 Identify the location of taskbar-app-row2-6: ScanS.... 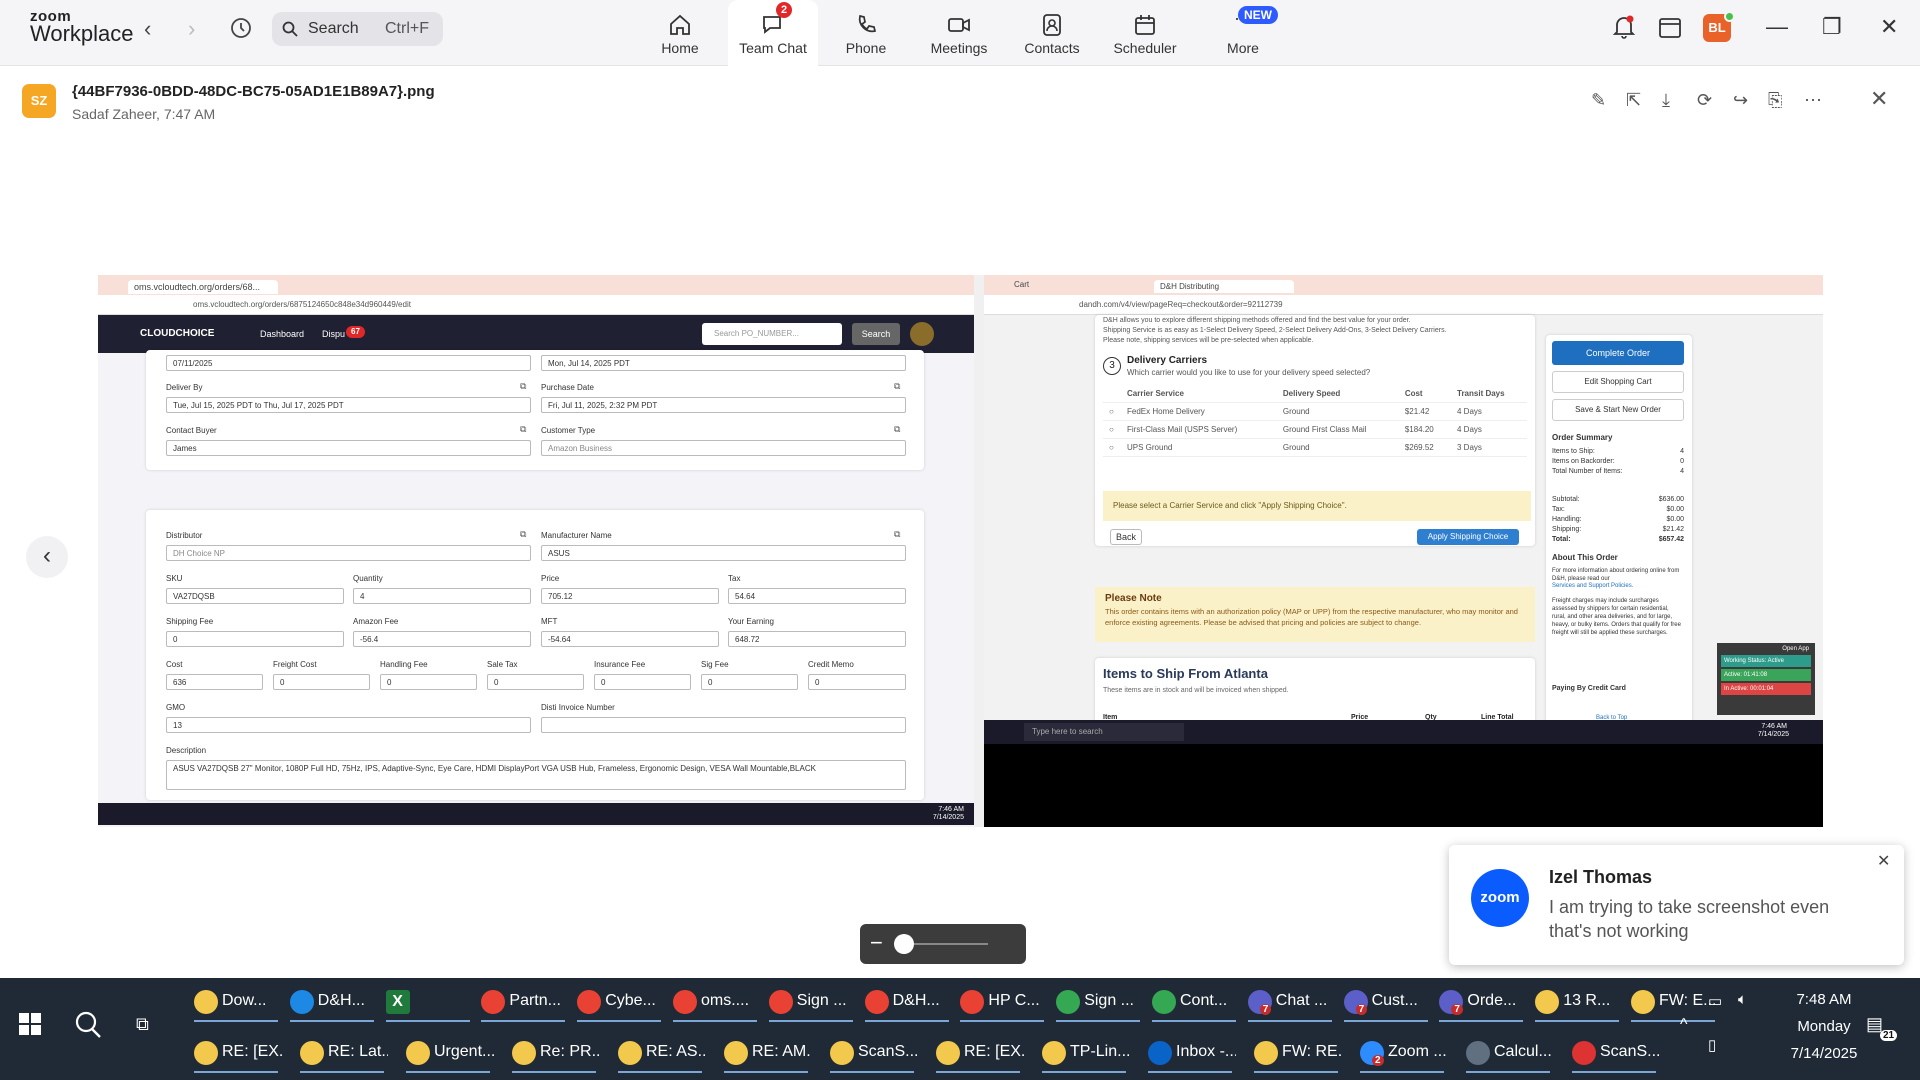
(872, 1052).